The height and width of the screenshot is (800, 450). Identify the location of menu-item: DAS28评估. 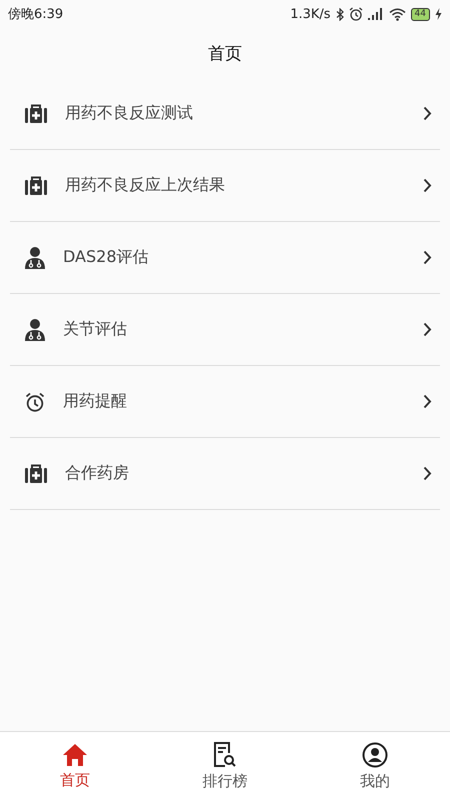
(225, 258).